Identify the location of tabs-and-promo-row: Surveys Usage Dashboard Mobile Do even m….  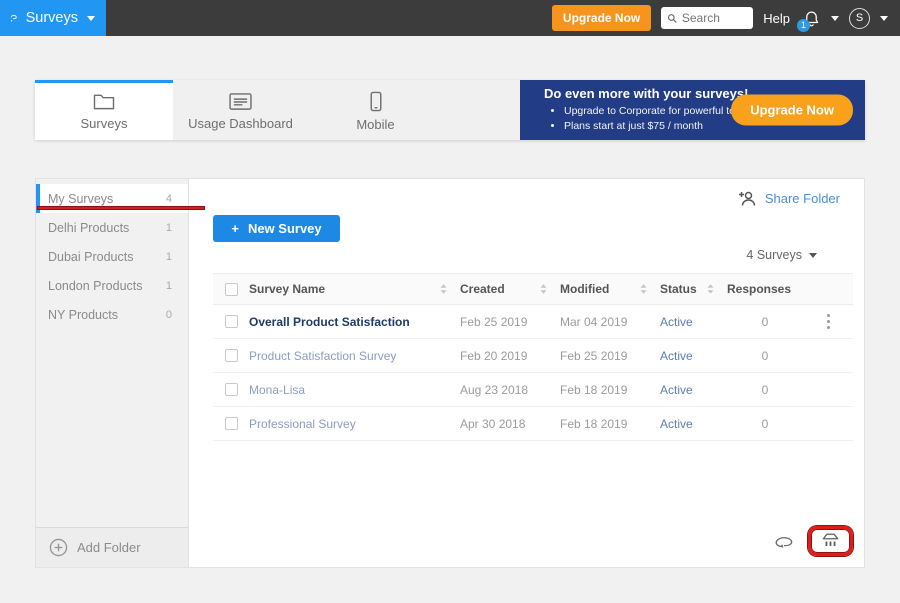
(450, 110).